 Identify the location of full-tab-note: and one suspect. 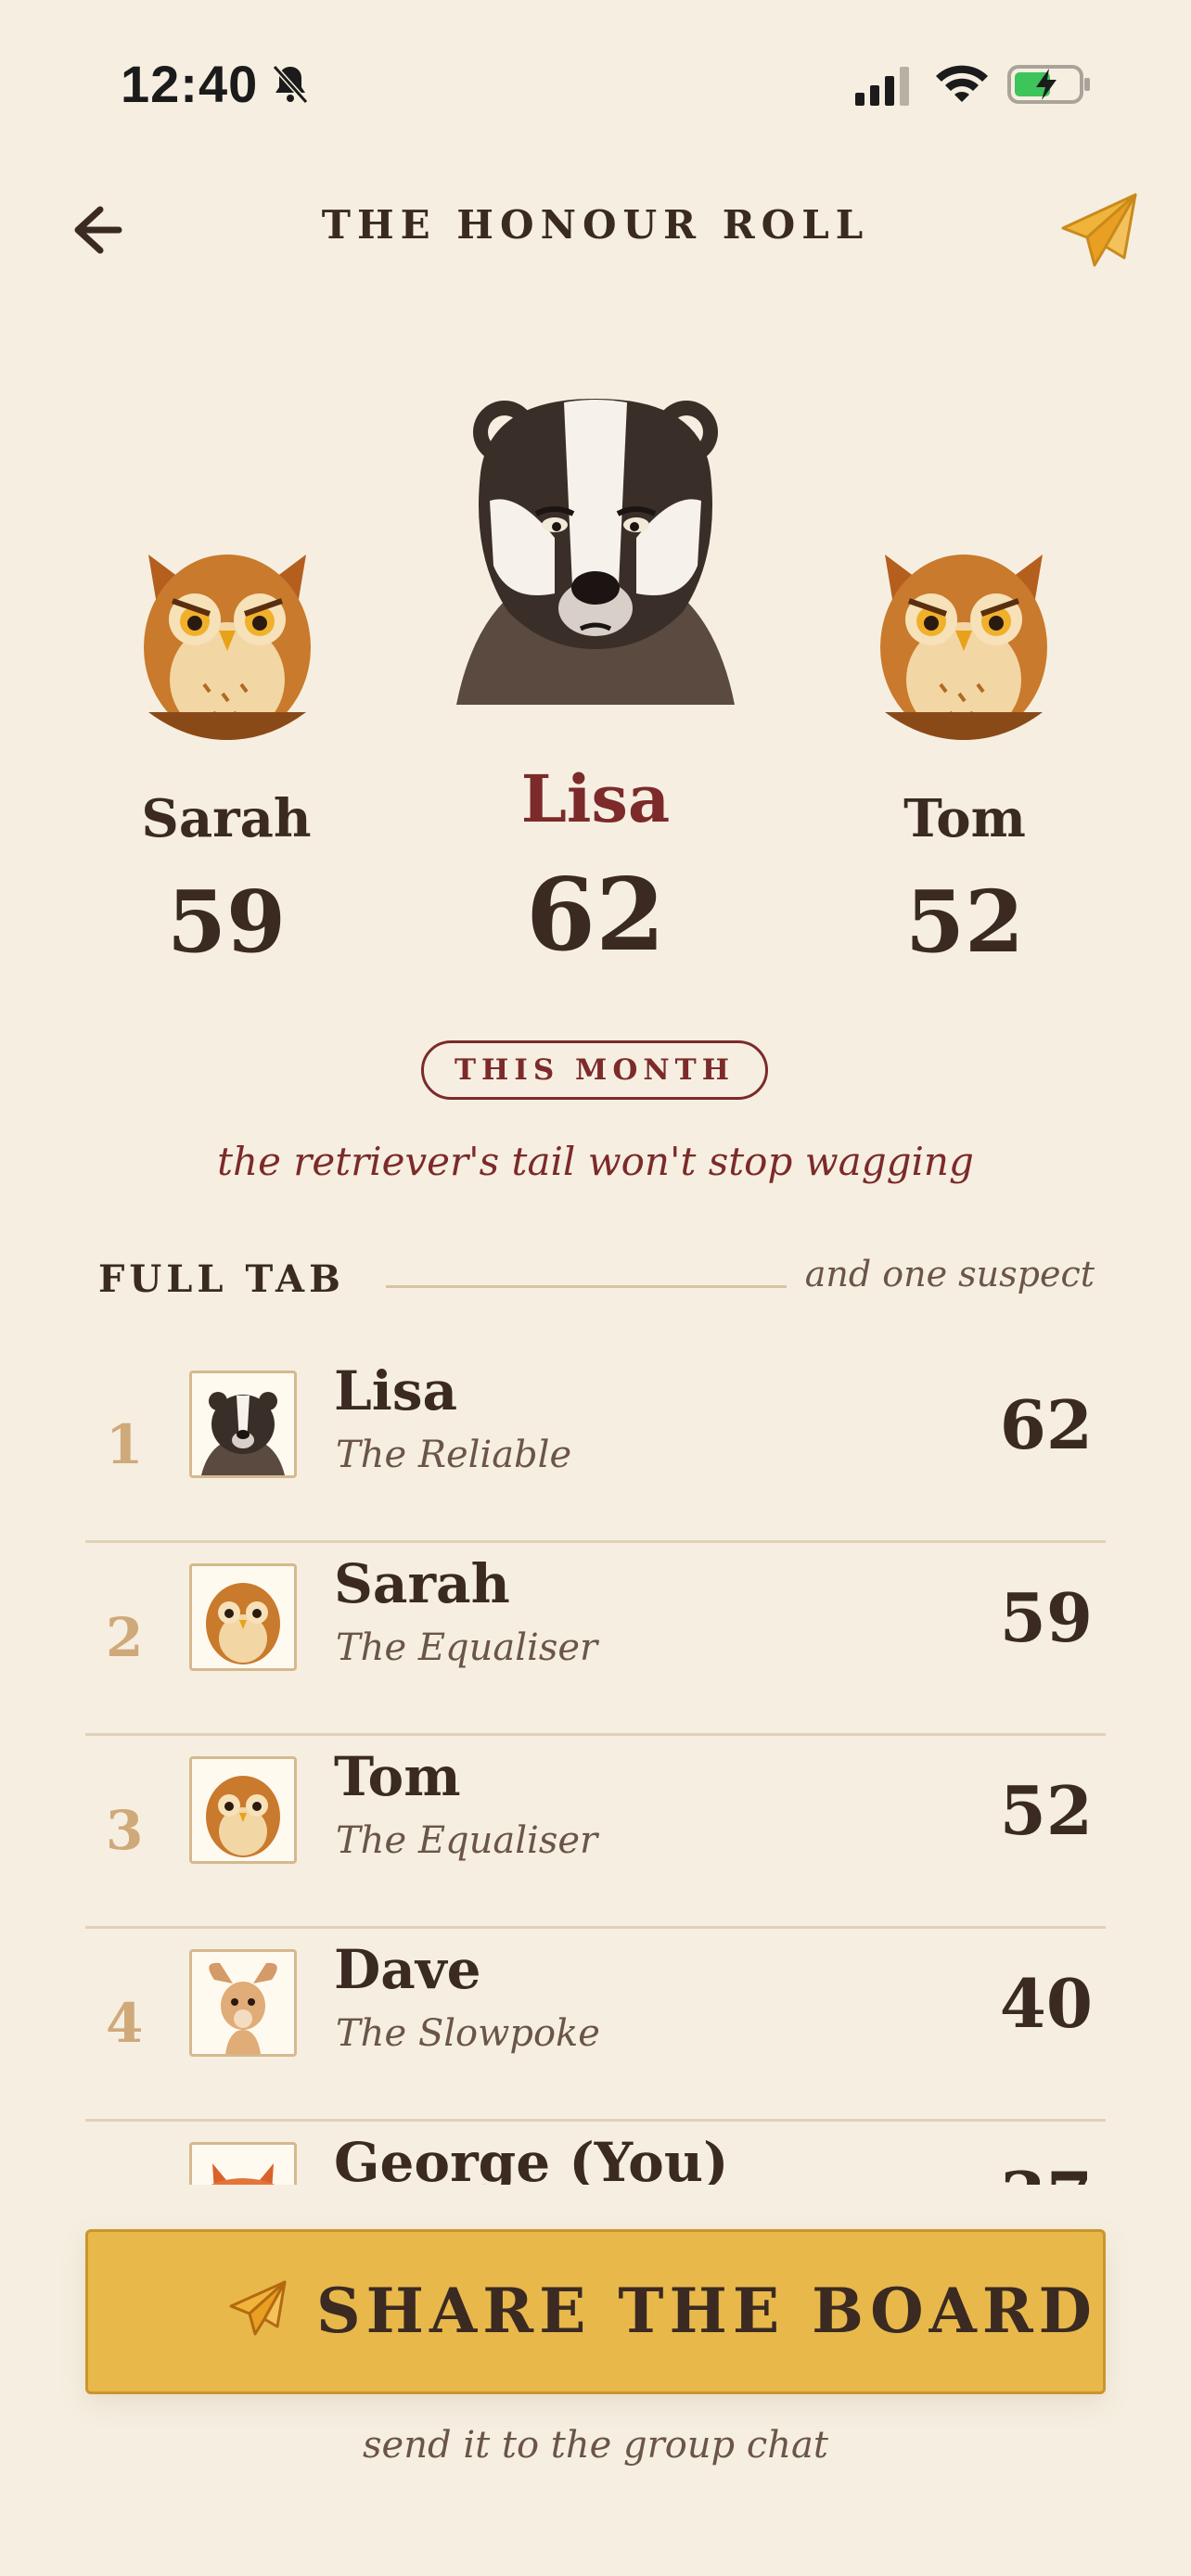
(949, 1274).